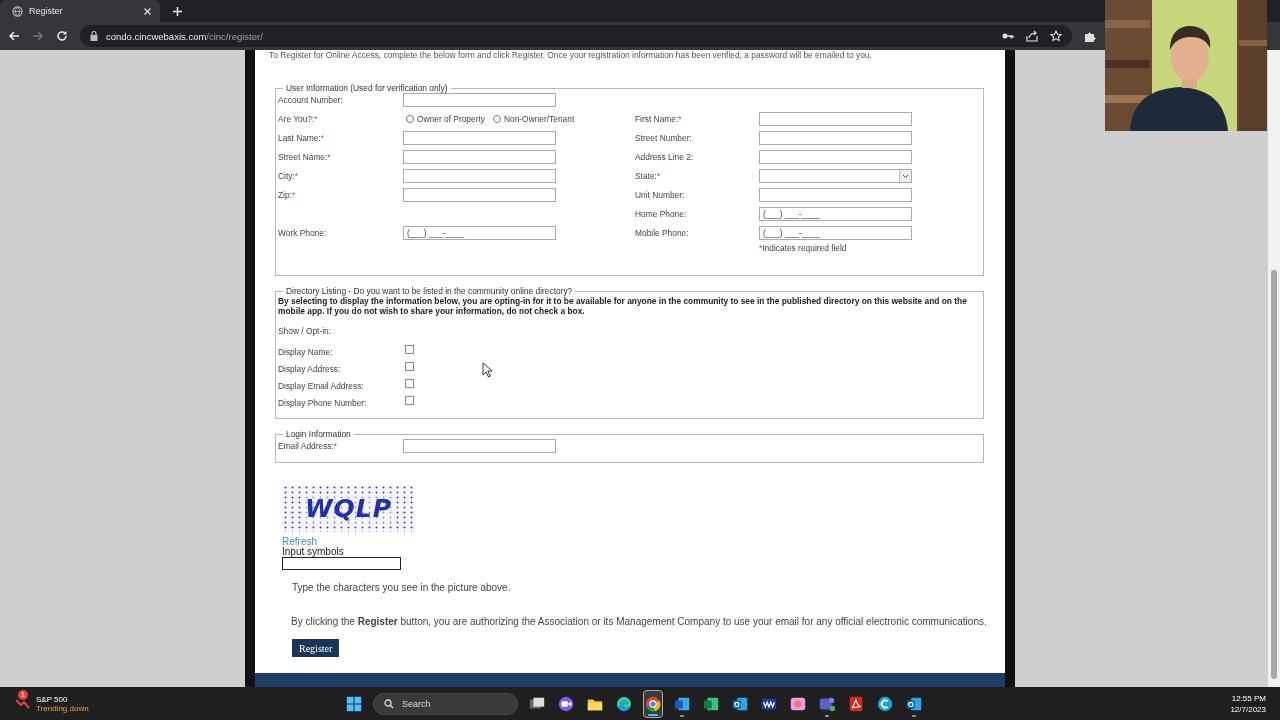 Image resolution: width=1280 pixels, height=720 pixels. What do you see at coordinates (305, 157) in the screenshot?
I see `field-label: Street Name:*` at bounding box center [305, 157].